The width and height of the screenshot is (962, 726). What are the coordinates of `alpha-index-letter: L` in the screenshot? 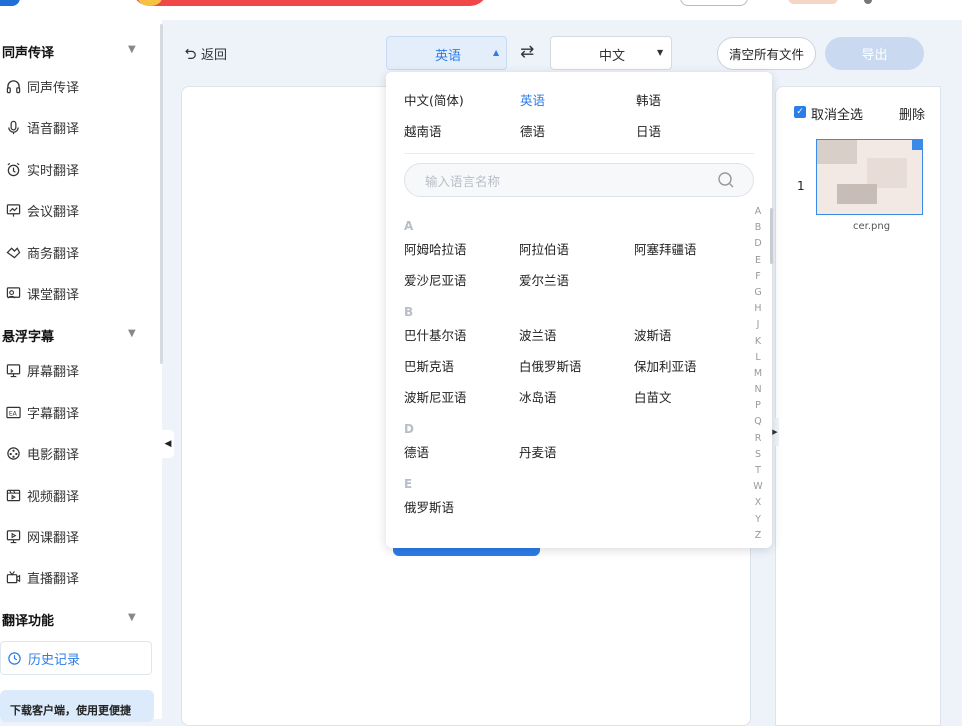 It's located at (757, 358).